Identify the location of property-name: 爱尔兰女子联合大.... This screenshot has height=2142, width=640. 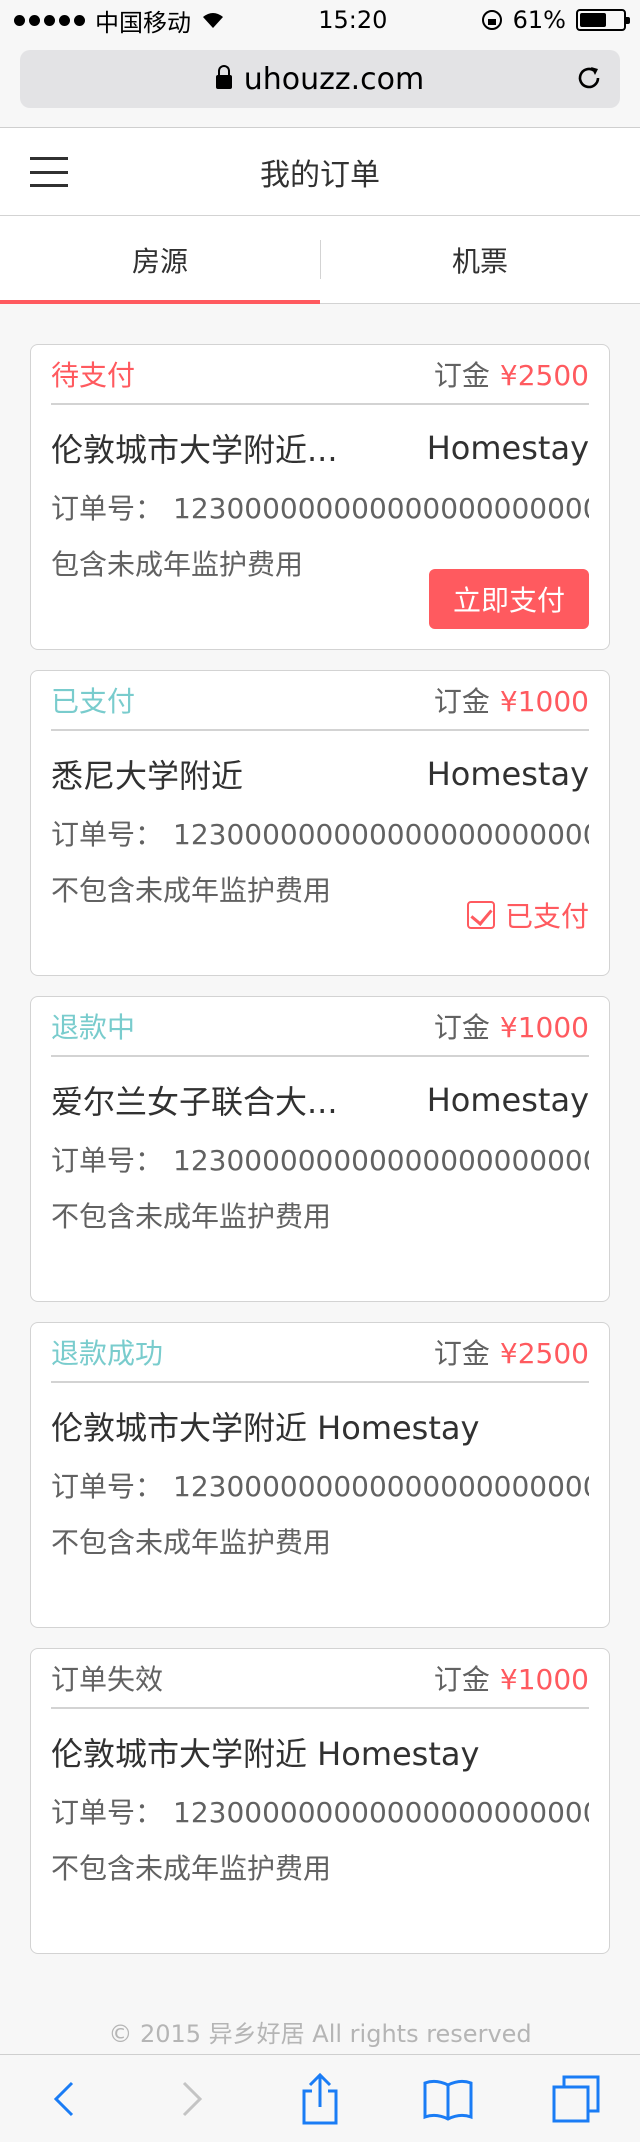
(194, 1102).